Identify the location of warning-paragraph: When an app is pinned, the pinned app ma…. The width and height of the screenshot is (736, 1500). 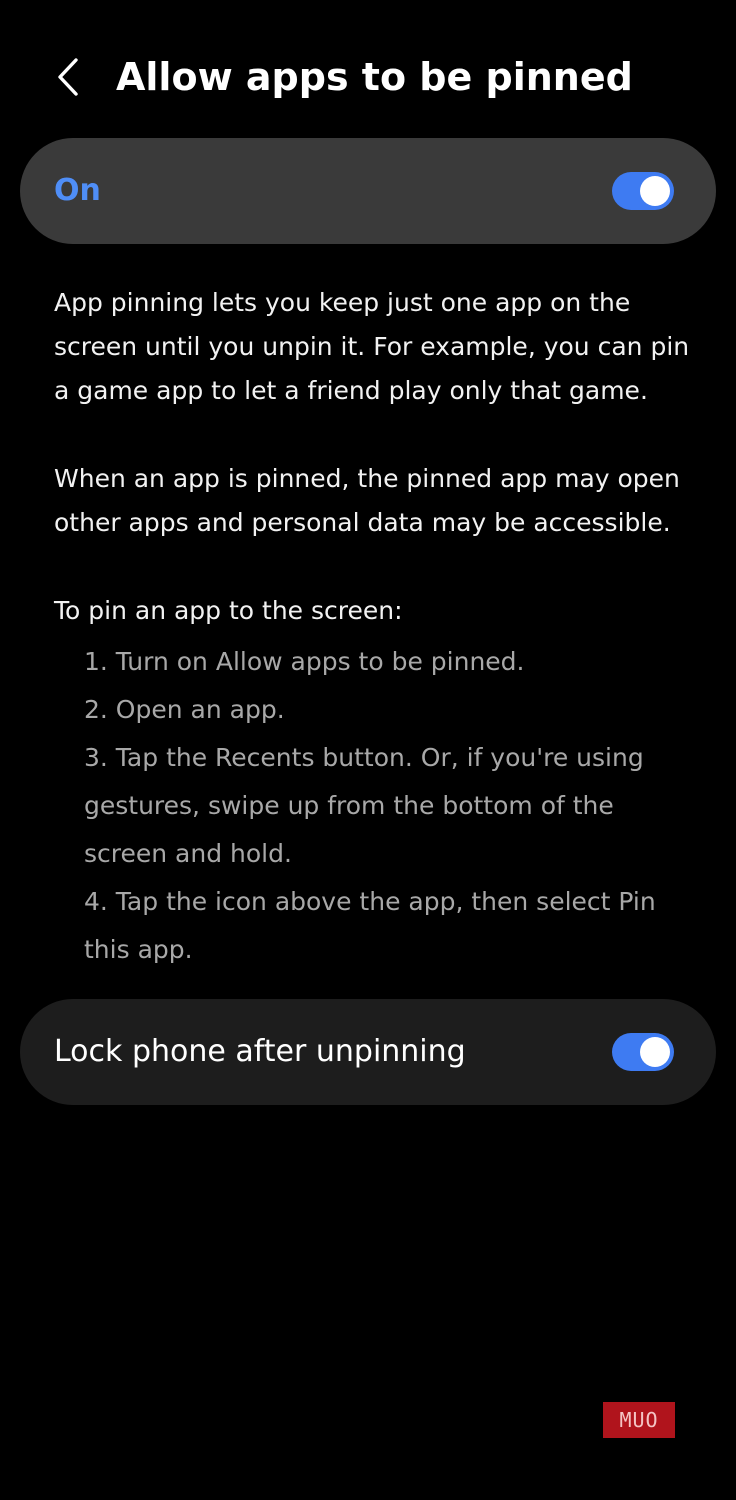
(367, 500).